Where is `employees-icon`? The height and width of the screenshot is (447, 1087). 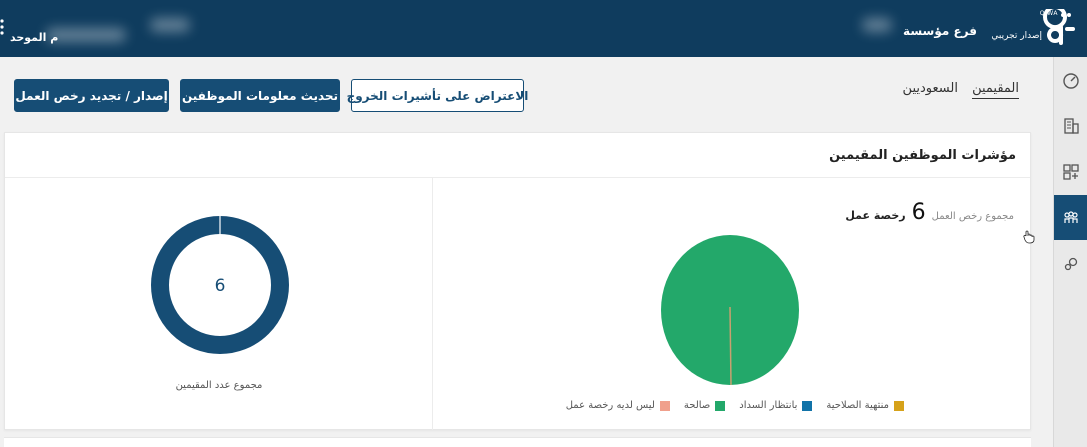 employees-icon is located at coordinates (1071, 216).